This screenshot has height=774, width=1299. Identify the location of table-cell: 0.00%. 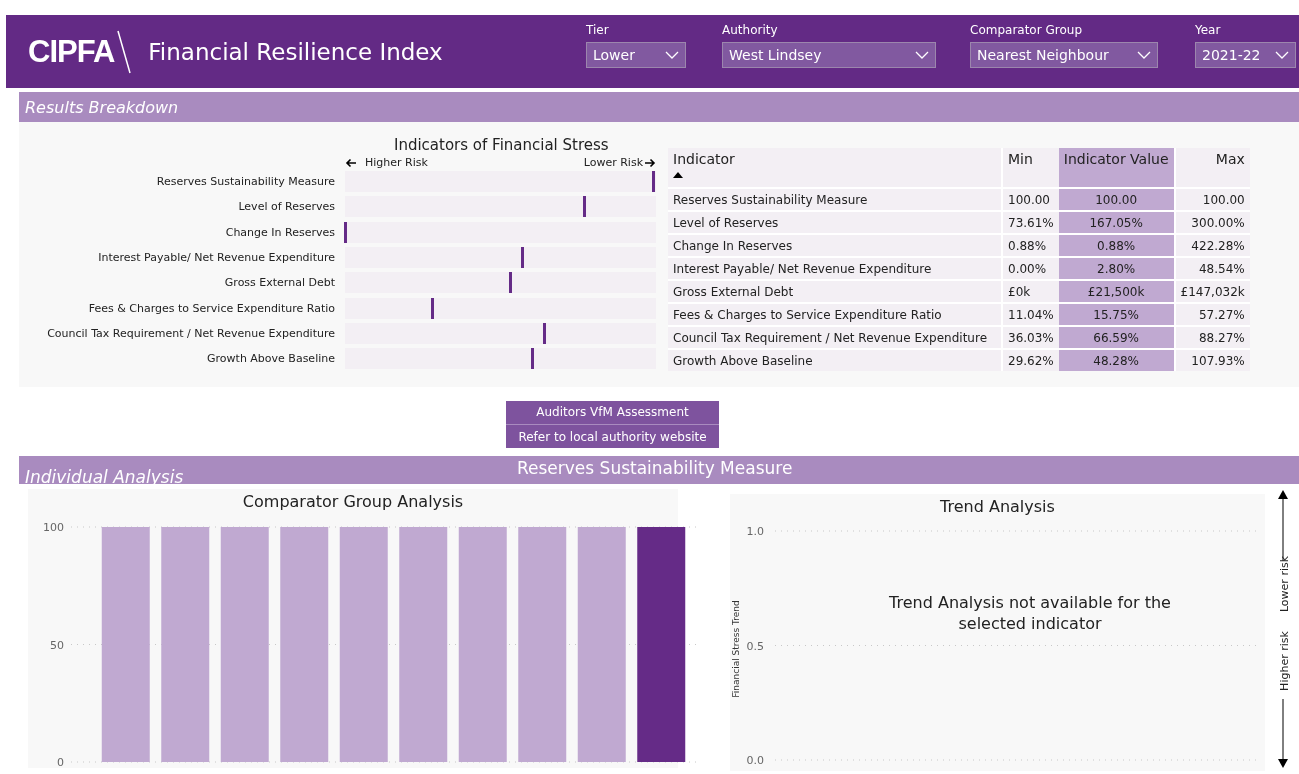
(1030, 268).